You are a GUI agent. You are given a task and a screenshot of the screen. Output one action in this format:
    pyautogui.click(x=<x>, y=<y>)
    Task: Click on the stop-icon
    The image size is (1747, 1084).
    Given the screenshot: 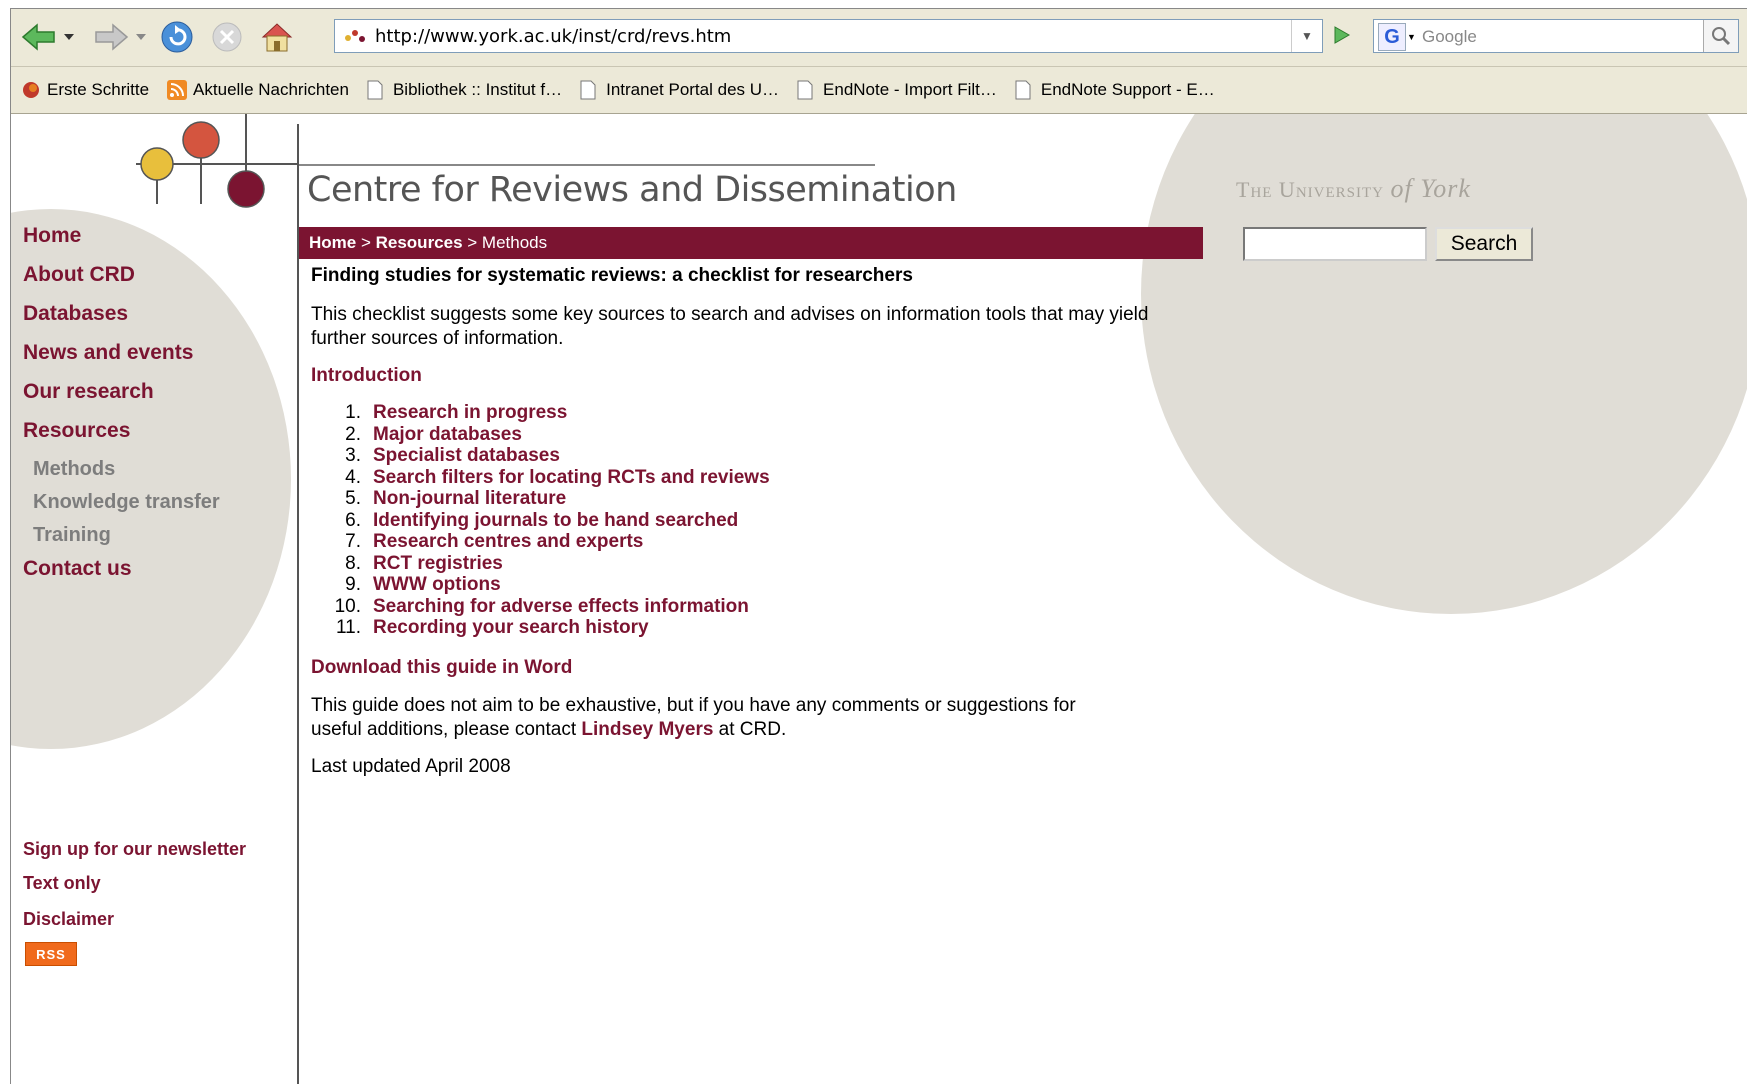 What is the action you would take?
    pyautogui.click(x=227, y=37)
    